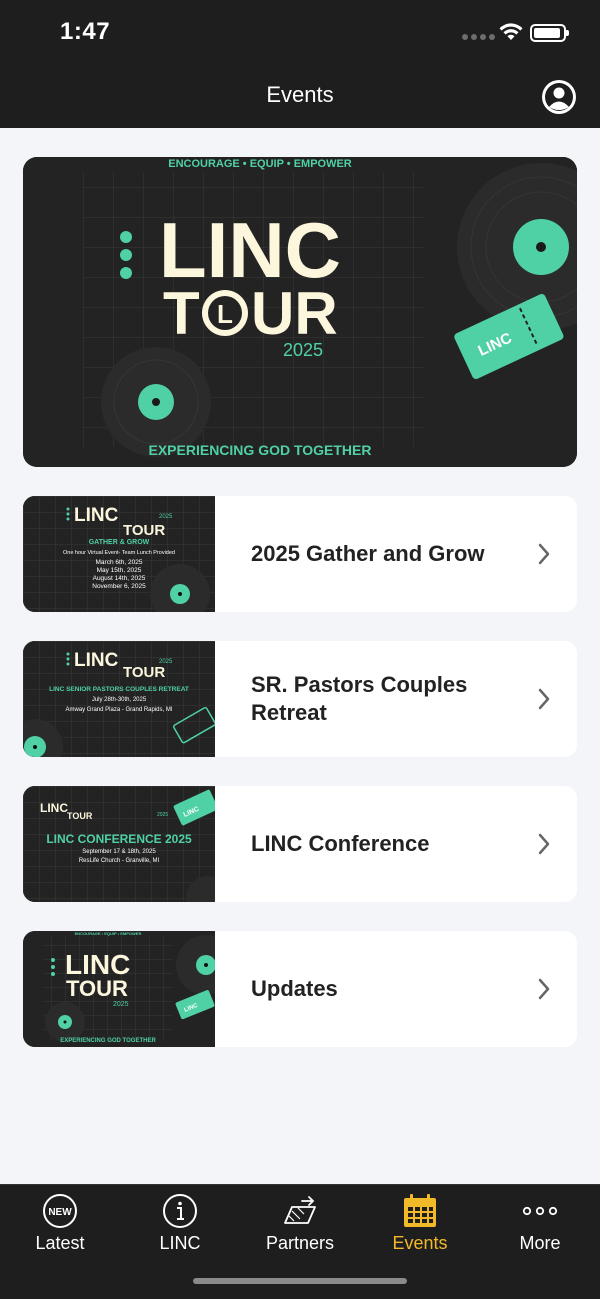  I want to click on tab-linc: LINC, so click(180, 1225).